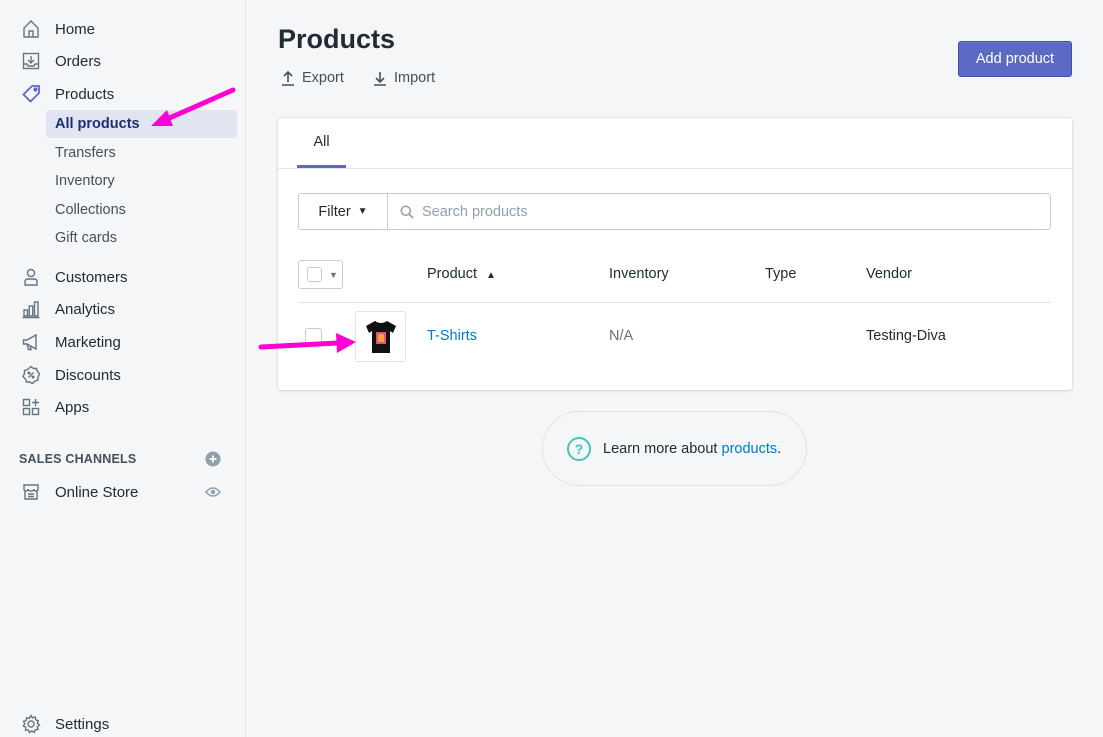 Image resolution: width=1103 pixels, height=737 pixels. I want to click on sidebar-item-customers: Customers, so click(123, 277).